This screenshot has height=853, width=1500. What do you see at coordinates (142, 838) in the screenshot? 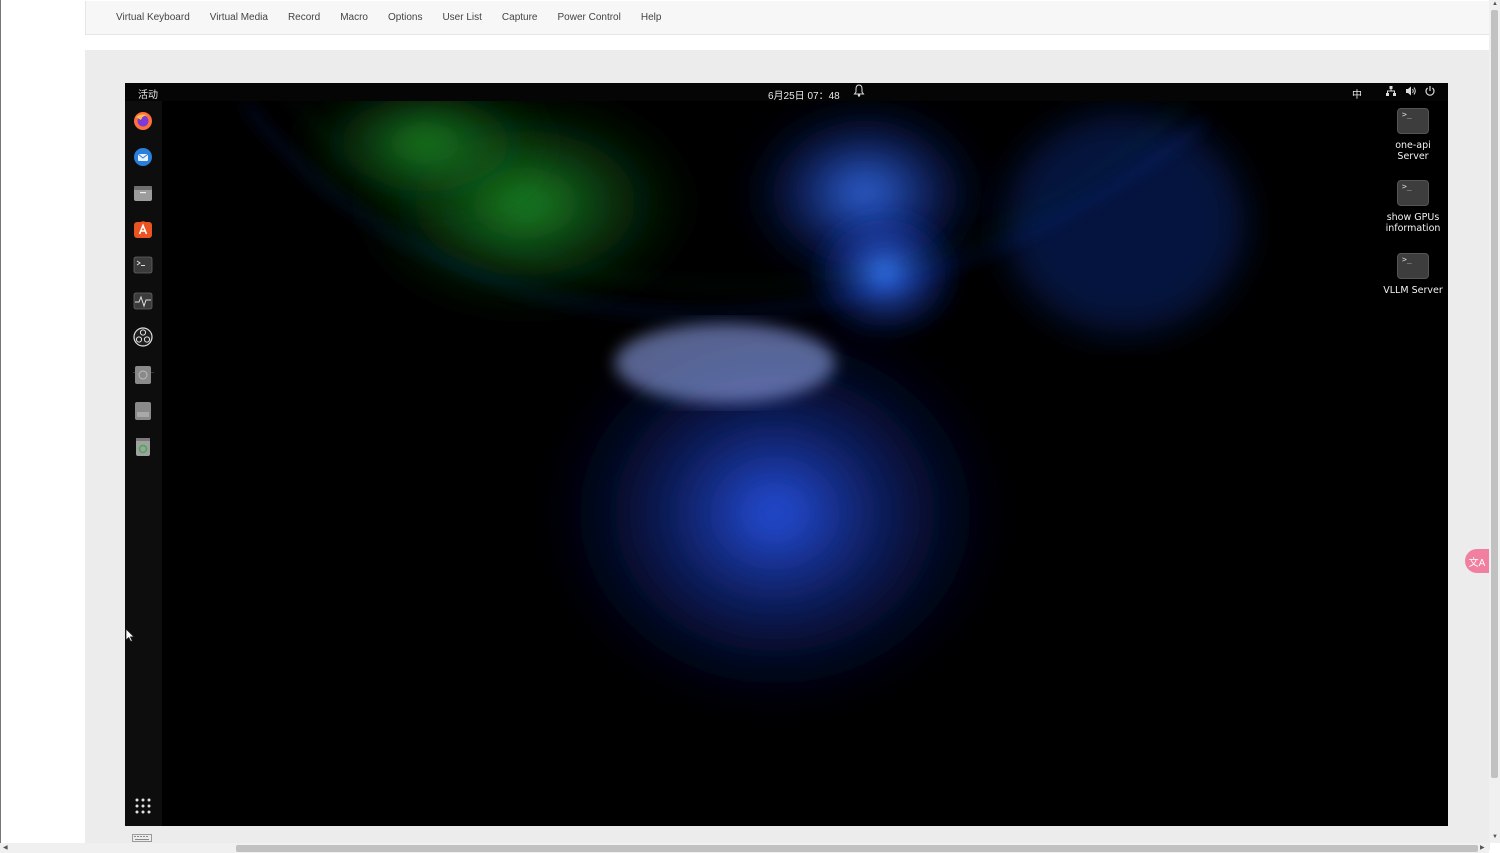
I see `keyboard-icon` at bounding box center [142, 838].